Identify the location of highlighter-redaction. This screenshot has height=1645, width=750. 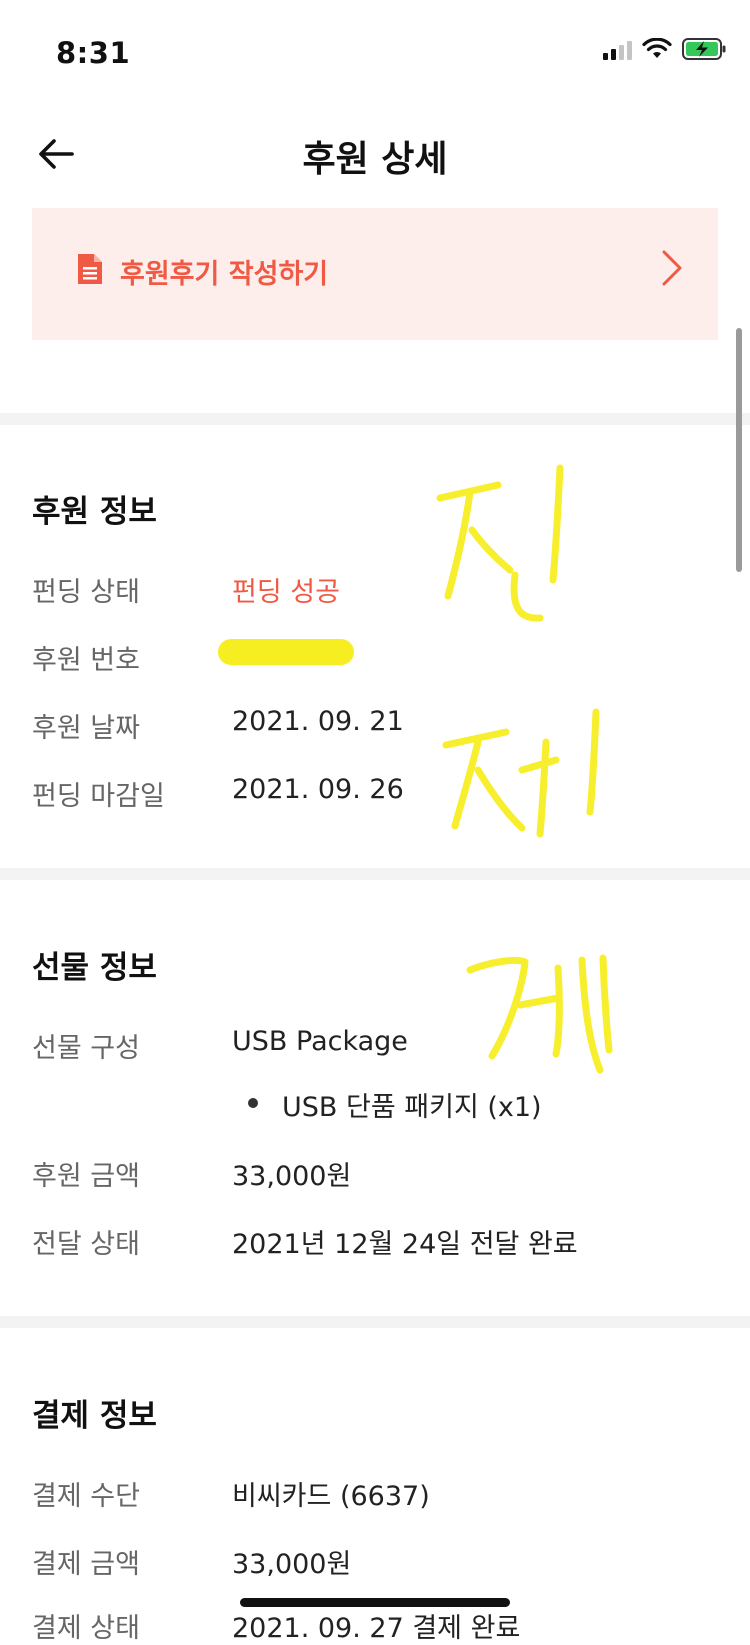
(286, 652).